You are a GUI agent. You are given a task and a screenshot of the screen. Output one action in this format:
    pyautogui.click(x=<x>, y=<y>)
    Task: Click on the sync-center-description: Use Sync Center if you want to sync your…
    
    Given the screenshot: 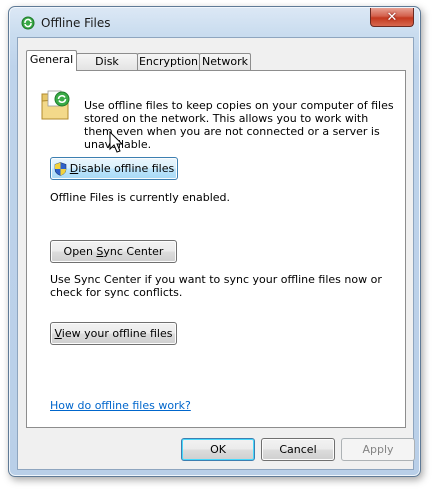 What is the action you would take?
    pyautogui.click(x=216, y=286)
    